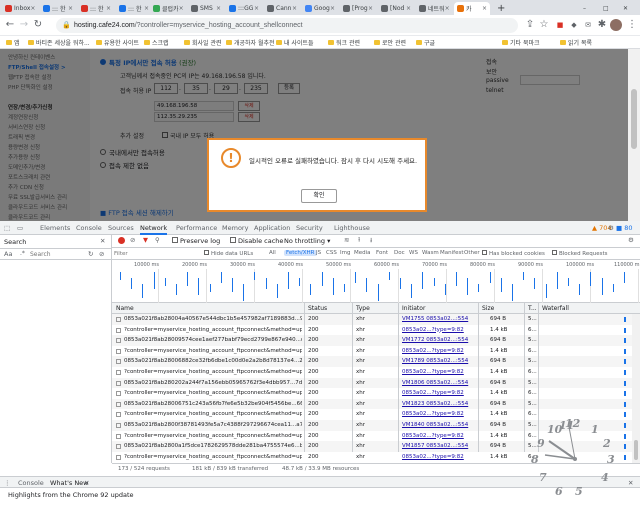 Image resolution: width=640 pixels, height=512 pixels. Describe the element at coordinates (309, 228) in the screenshot. I see `devtools-tab-security: Security` at that location.